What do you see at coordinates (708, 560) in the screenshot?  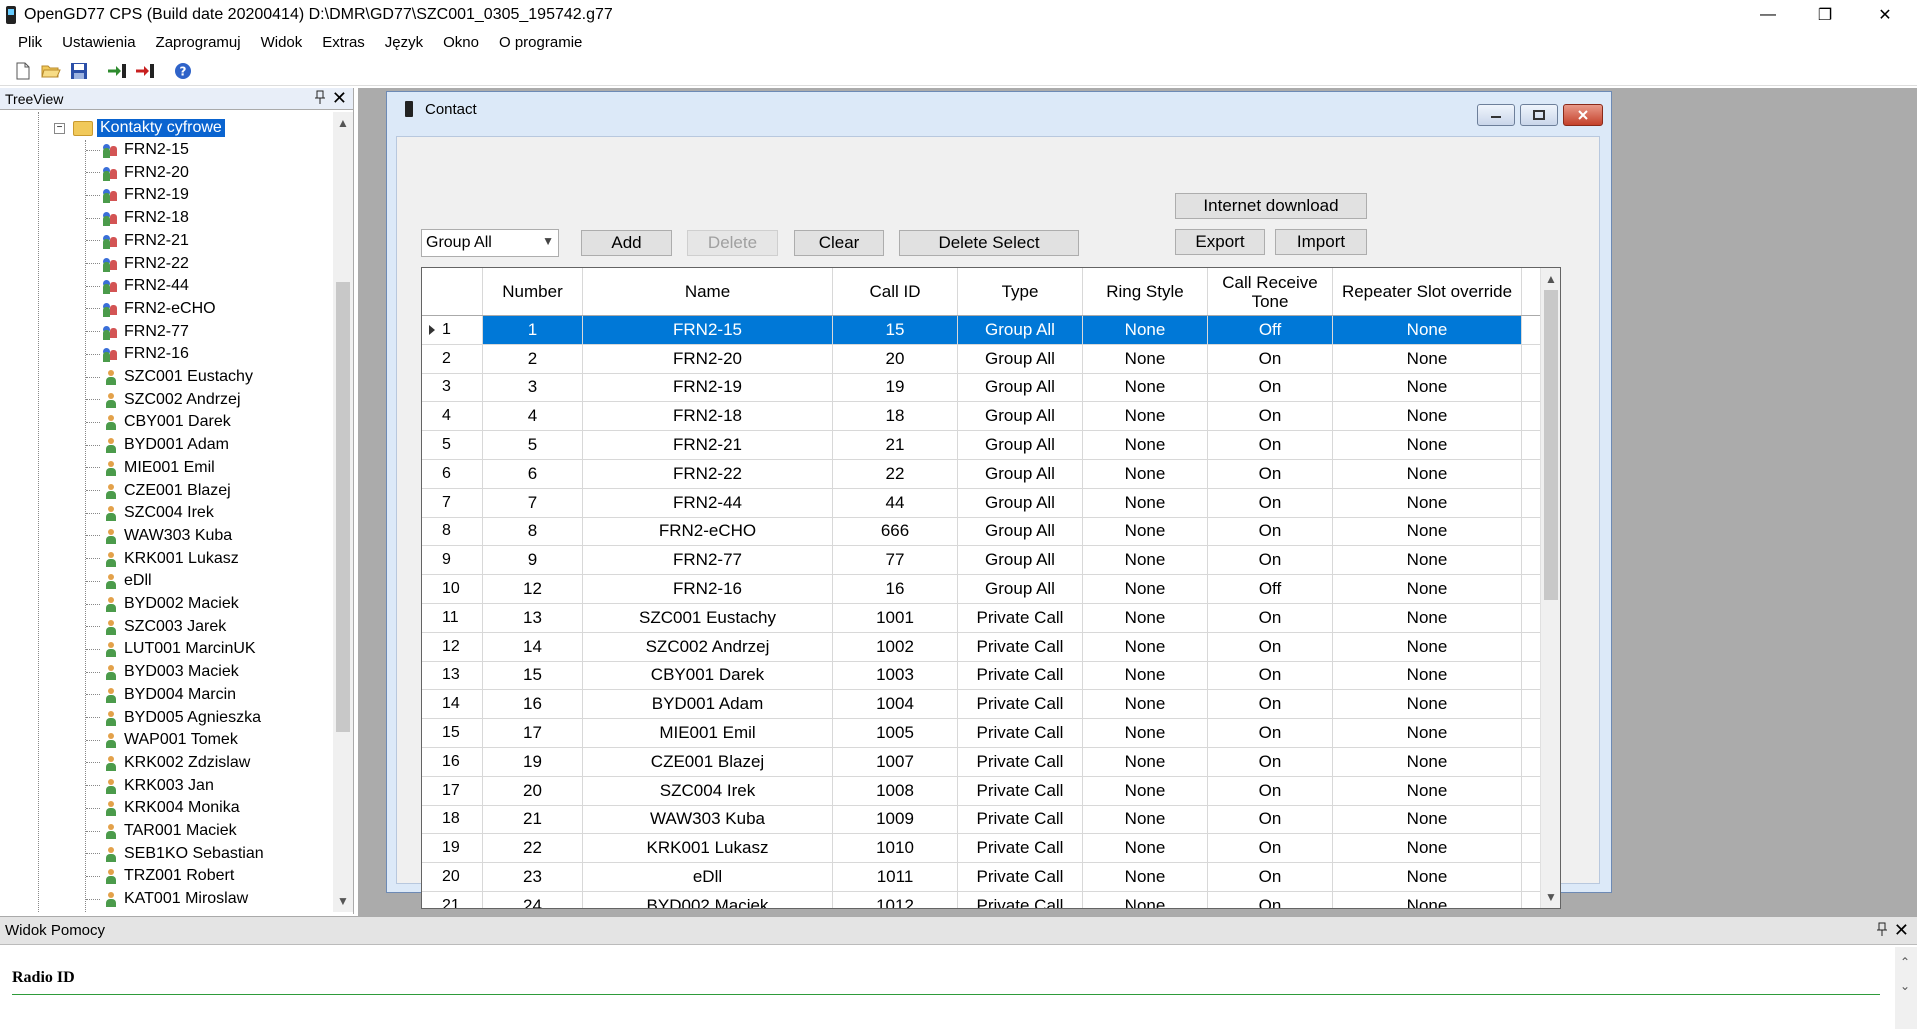 I see `cell-name: FRN2-77` at bounding box center [708, 560].